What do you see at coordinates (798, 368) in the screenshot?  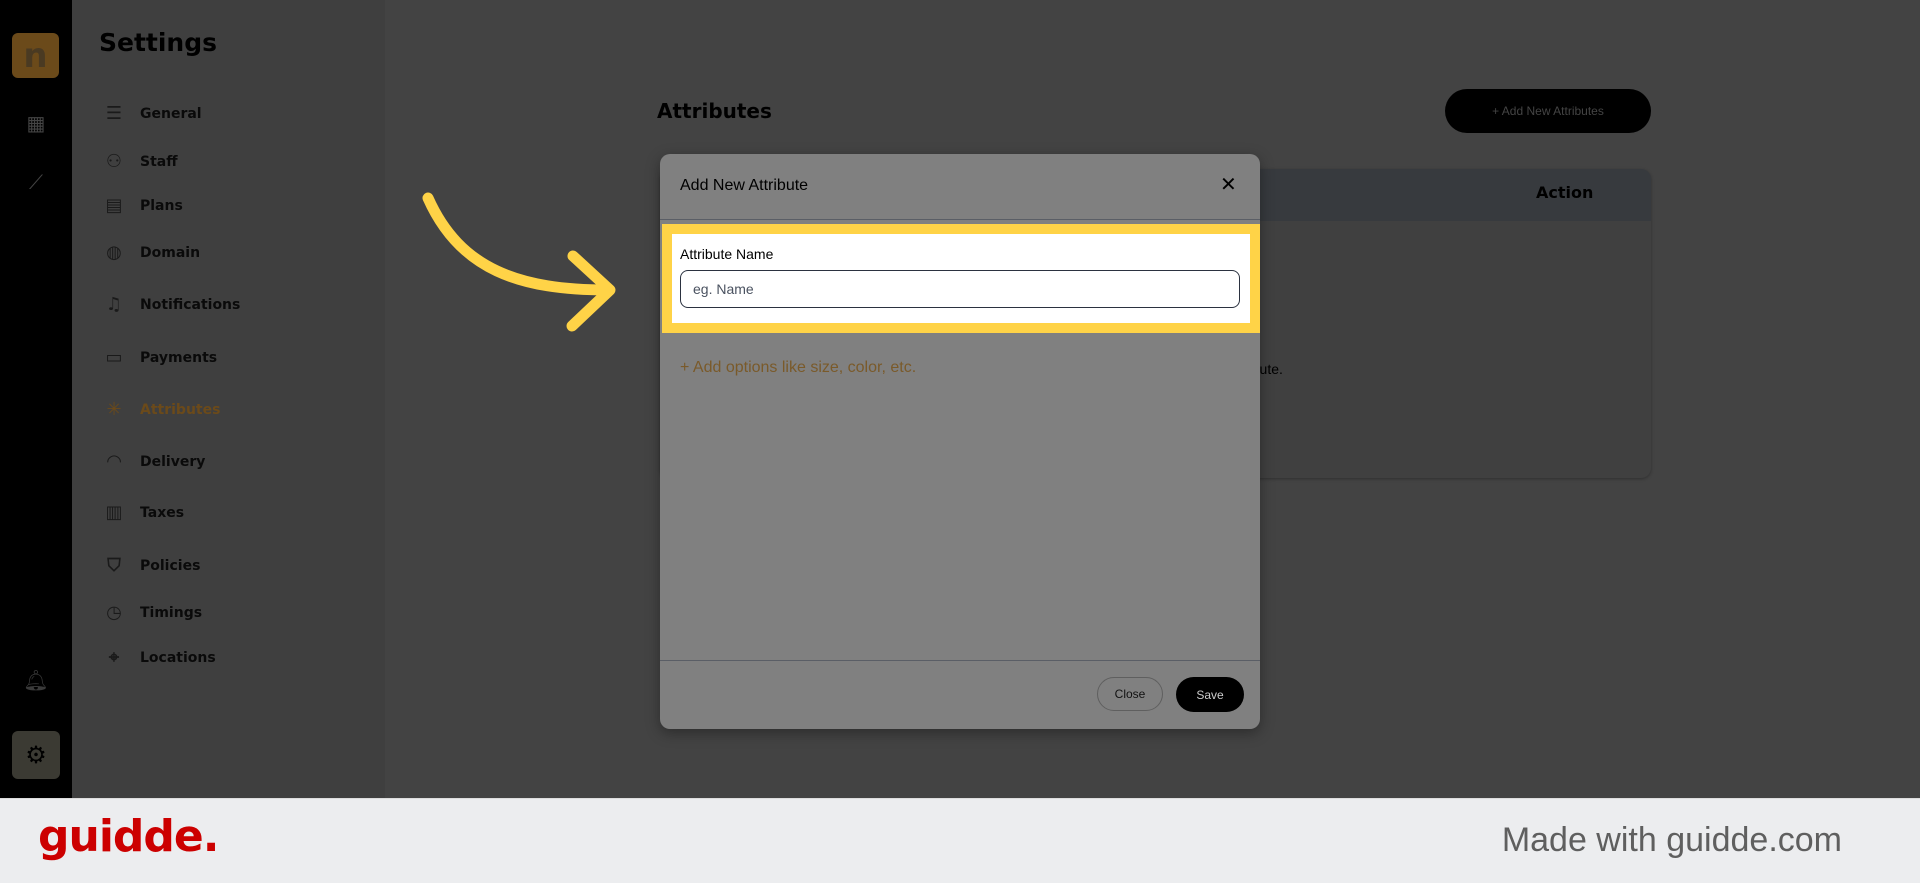 I see `add-options-link: + Add options like size, color, etc.` at bounding box center [798, 368].